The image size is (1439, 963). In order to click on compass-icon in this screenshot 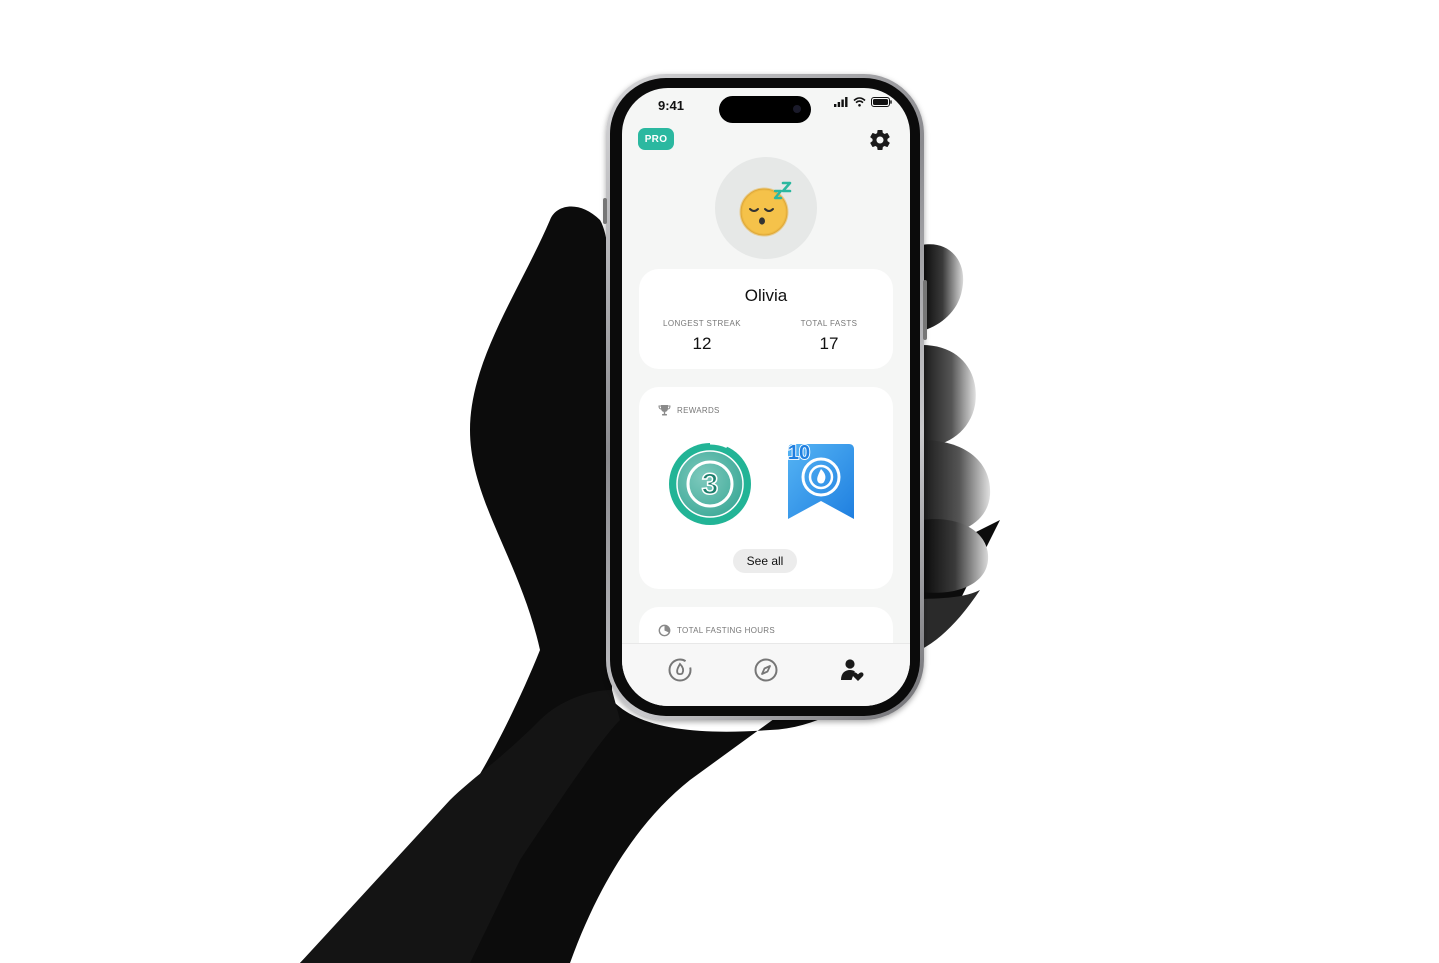, I will do `click(766, 670)`.